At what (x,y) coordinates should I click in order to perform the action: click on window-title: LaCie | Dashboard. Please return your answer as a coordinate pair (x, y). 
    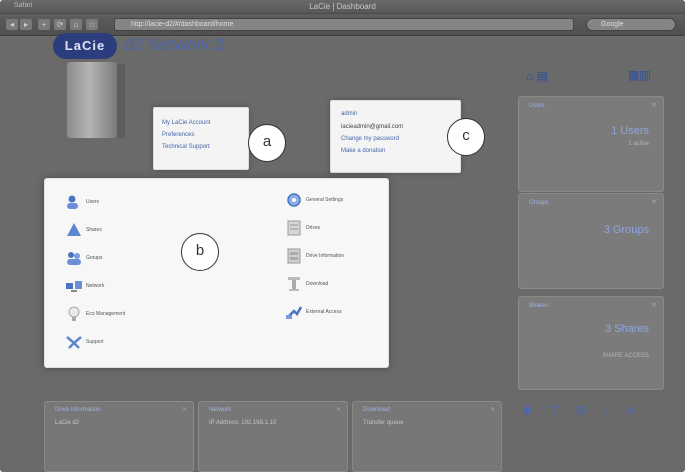
    Looking at the image, I should click on (342, 6).